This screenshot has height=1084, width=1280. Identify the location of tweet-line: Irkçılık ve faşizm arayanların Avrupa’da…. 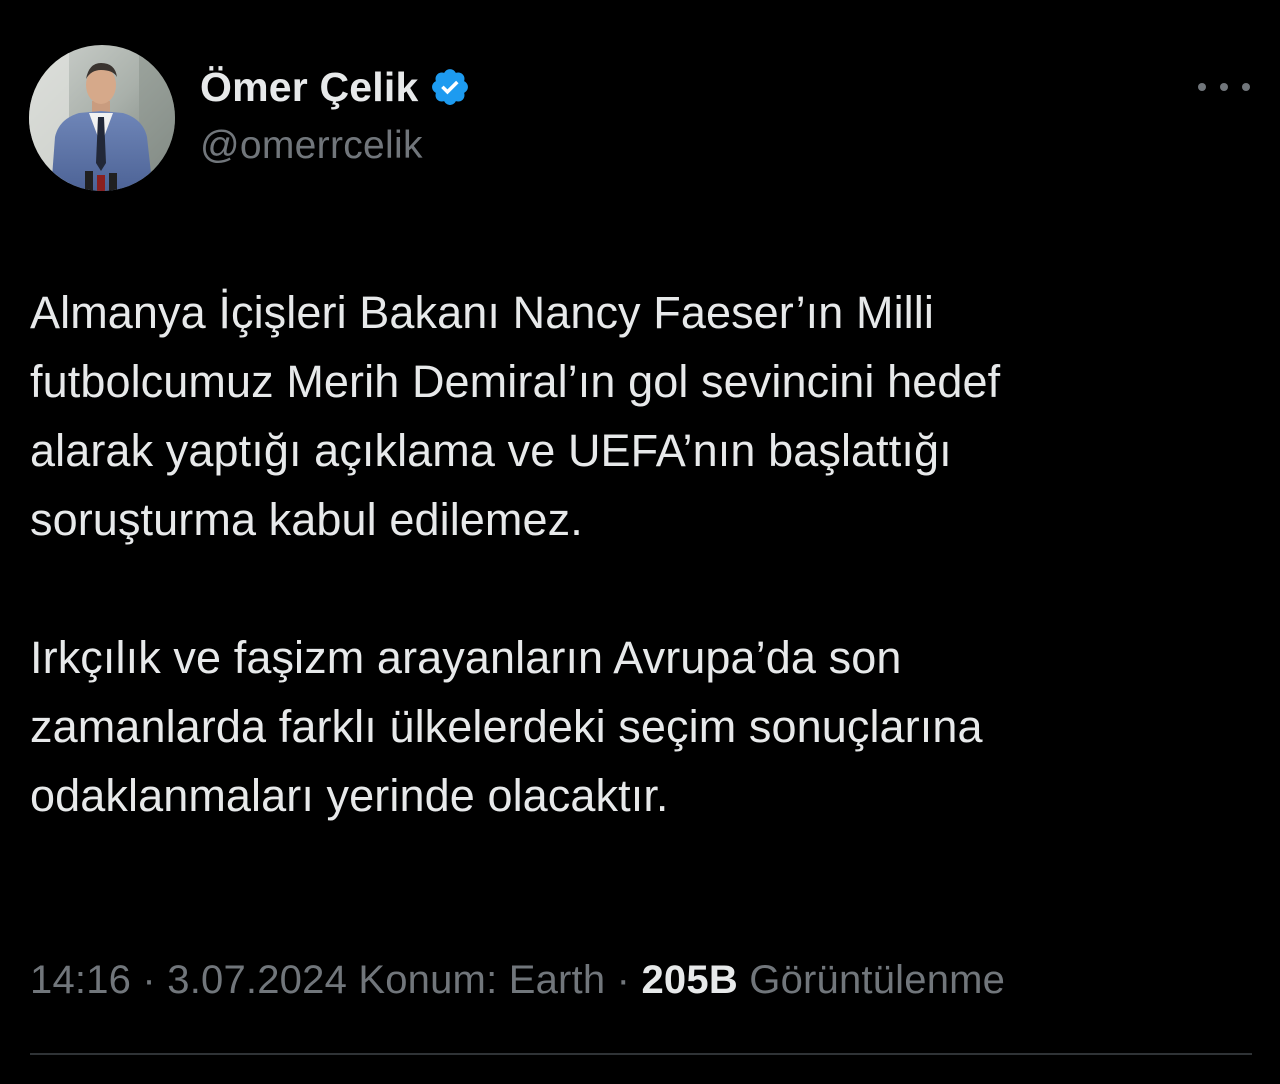
(466, 657).